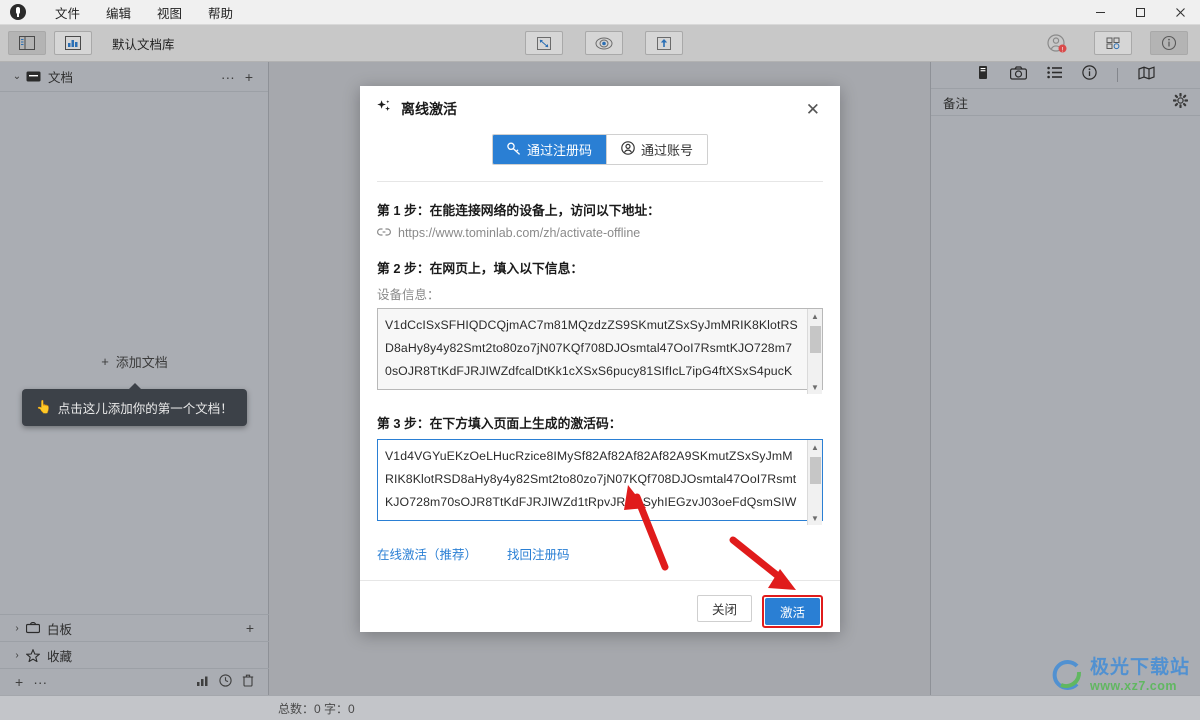  What do you see at coordinates (600, 707) in the screenshot?
I see `status-bar: 总数：0 字：0` at bounding box center [600, 707].